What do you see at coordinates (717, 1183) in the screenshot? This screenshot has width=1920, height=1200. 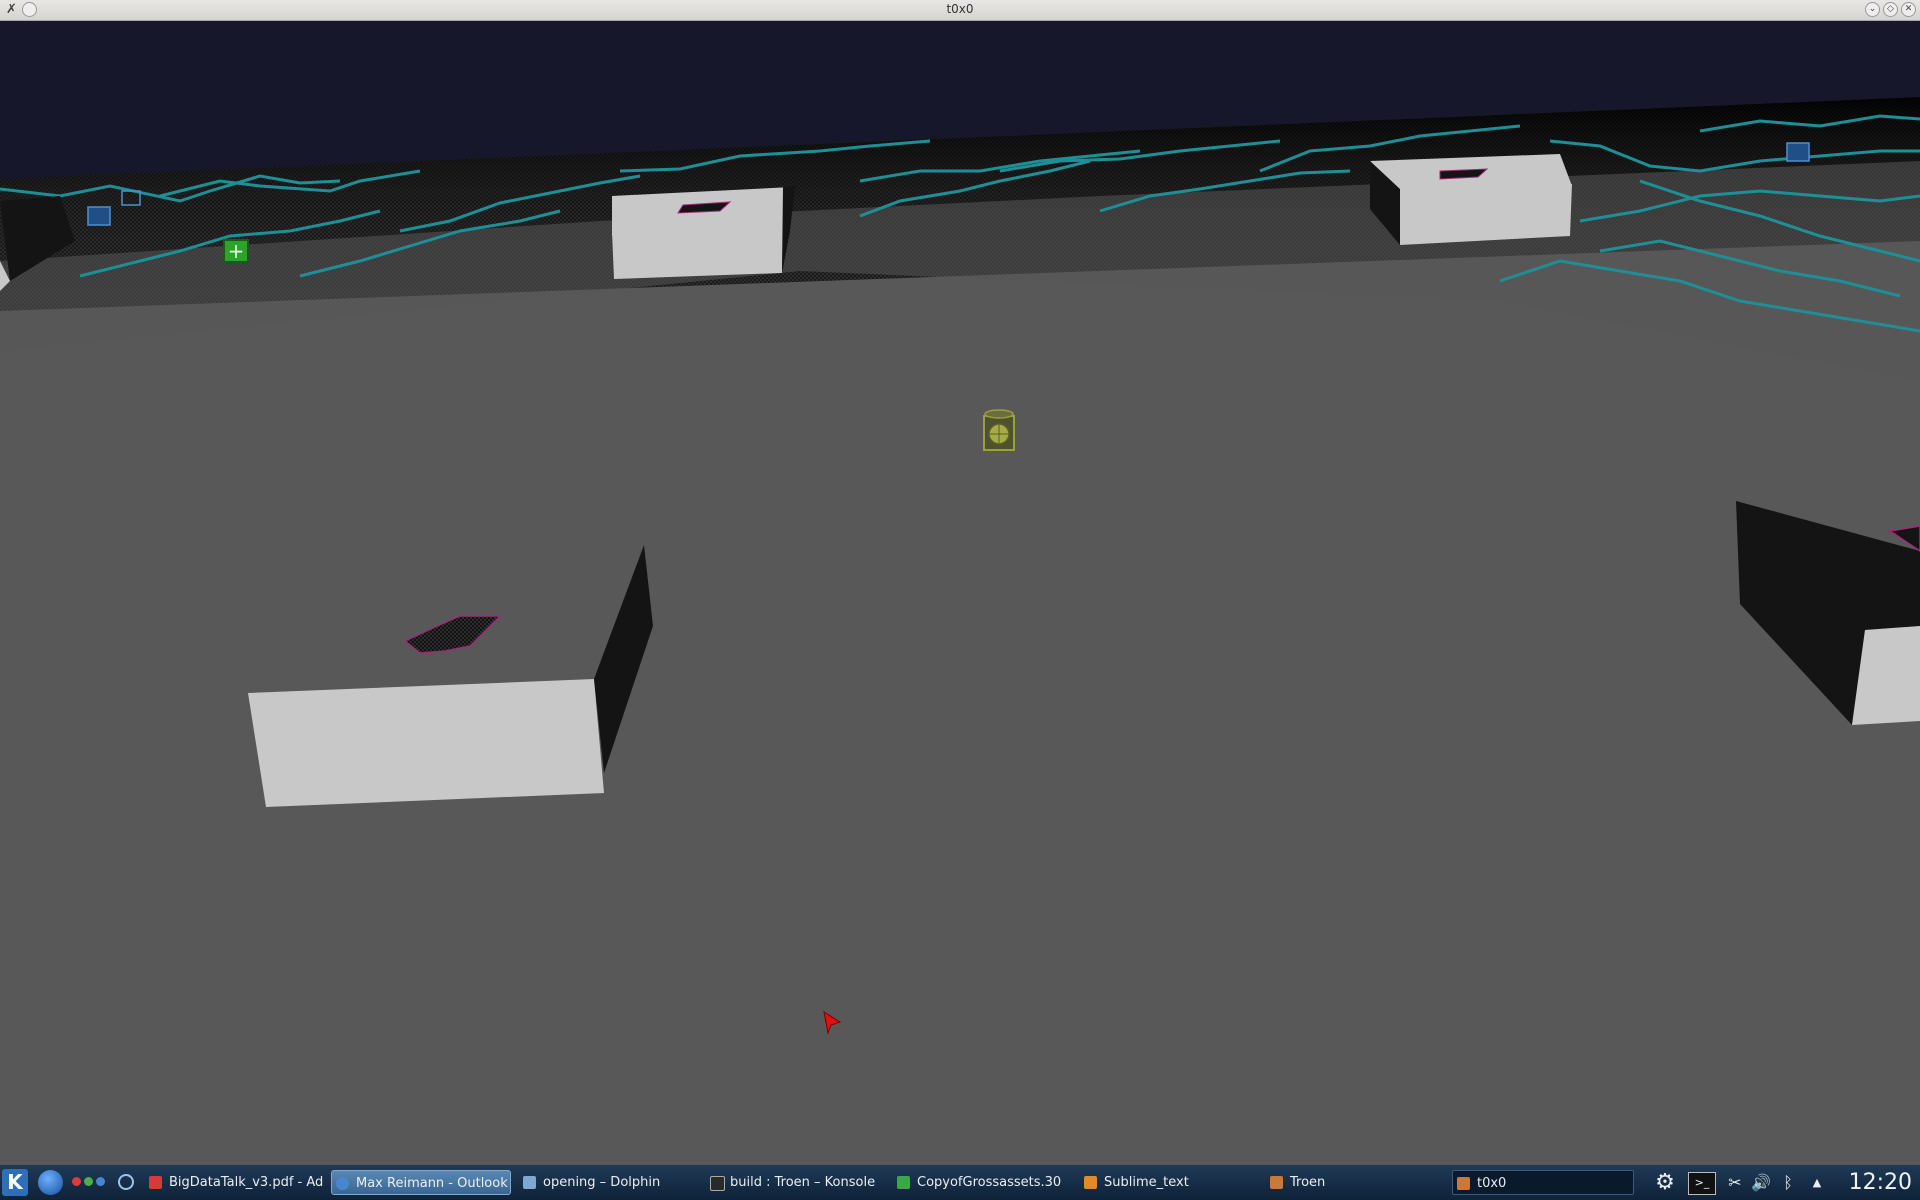 I see `terminal-icon` at bounding box center [717, 1183].